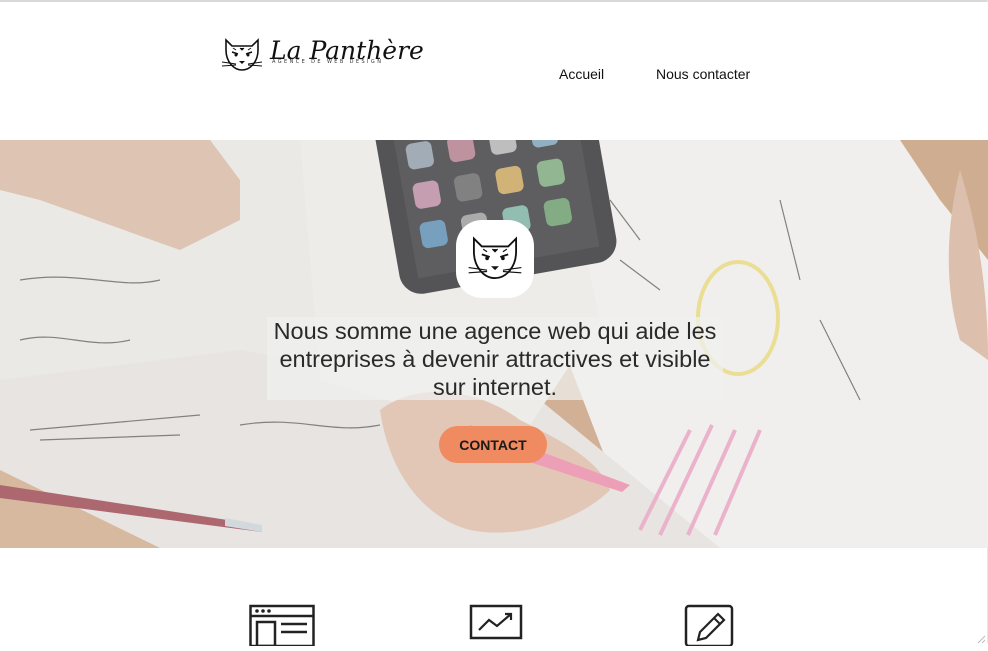  I want to click on pencil-edit-icon, so click(709, 626).